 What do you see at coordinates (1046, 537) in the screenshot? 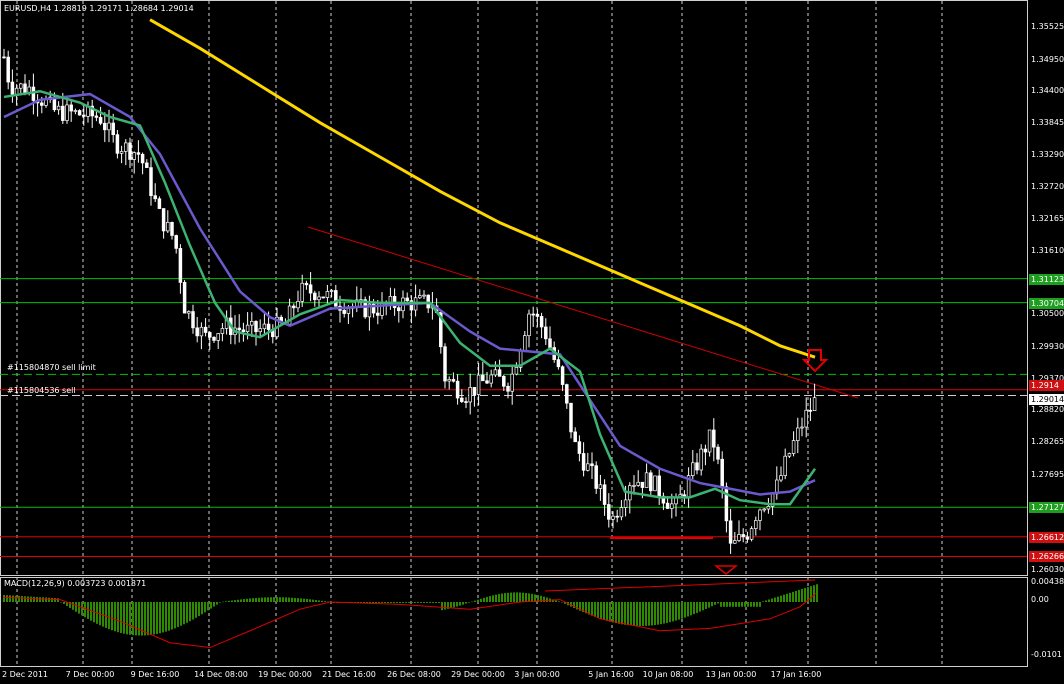
I see `price-tick: 1.26612` at bounding box center [1046, 537].